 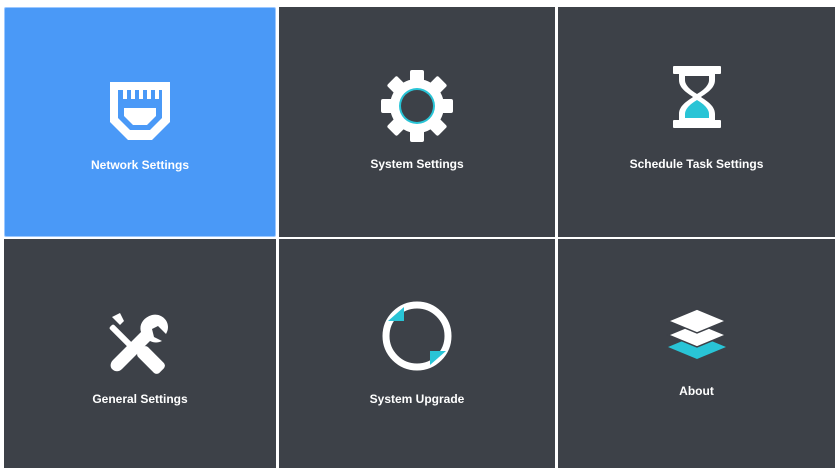 What do you see at coordinates (696, 333) in the screenshot?
I see `layers-icon` at bounding box center [696, 333].